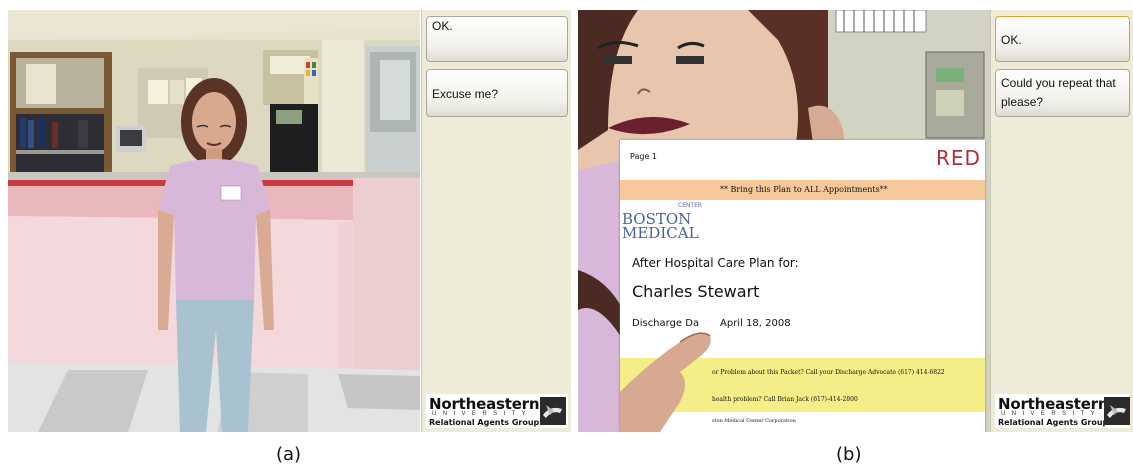  I want to click on hospital-name-line2: MEDICAL, so click(660, 233).